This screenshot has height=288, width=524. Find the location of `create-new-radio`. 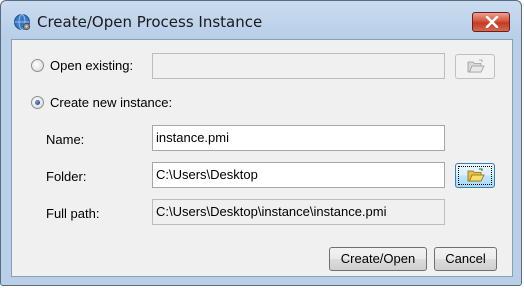

create-new-radio is located at coordinates (37, 102).